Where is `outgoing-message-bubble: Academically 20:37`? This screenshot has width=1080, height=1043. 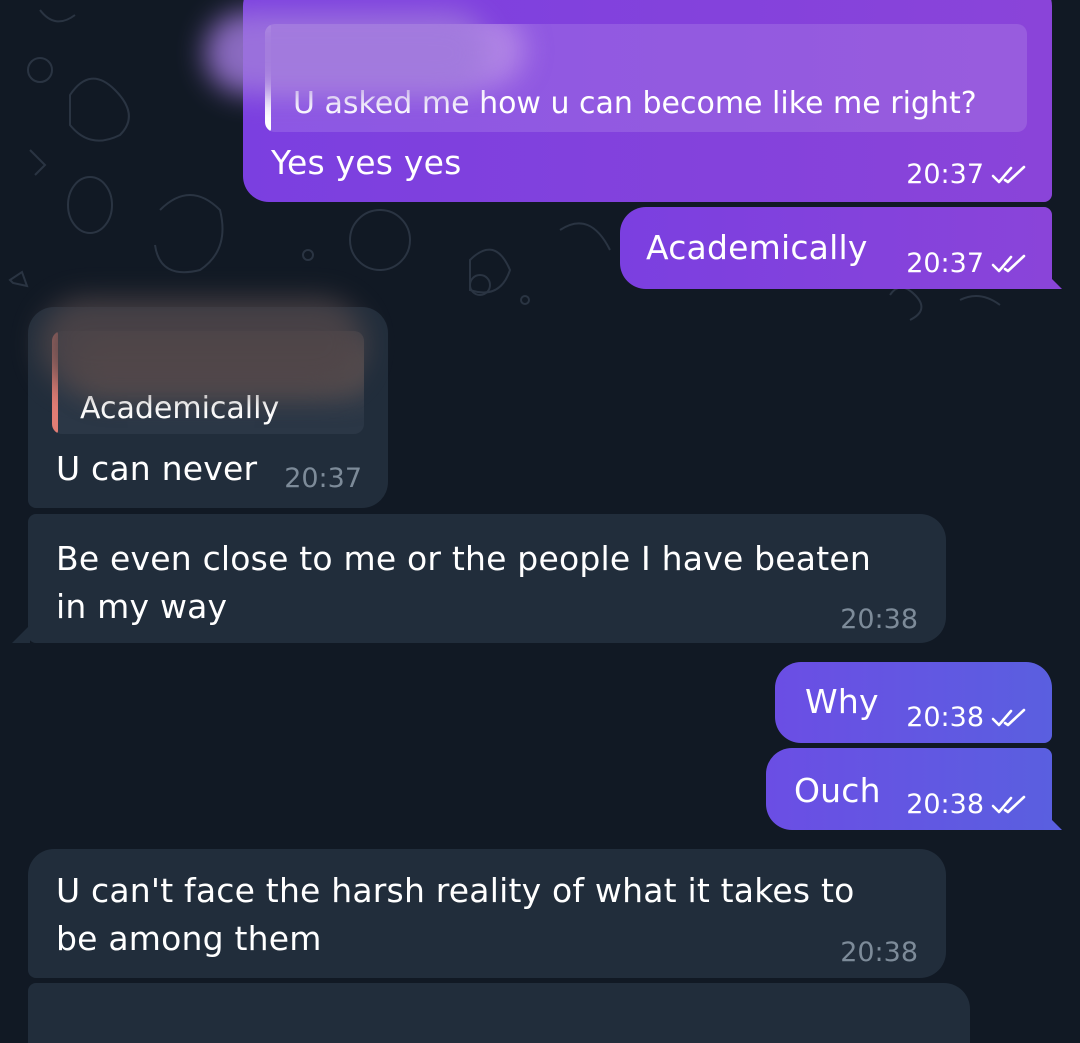
outgoing-message-bubble: Academically 20:37 is located at coordinates (836, 248).